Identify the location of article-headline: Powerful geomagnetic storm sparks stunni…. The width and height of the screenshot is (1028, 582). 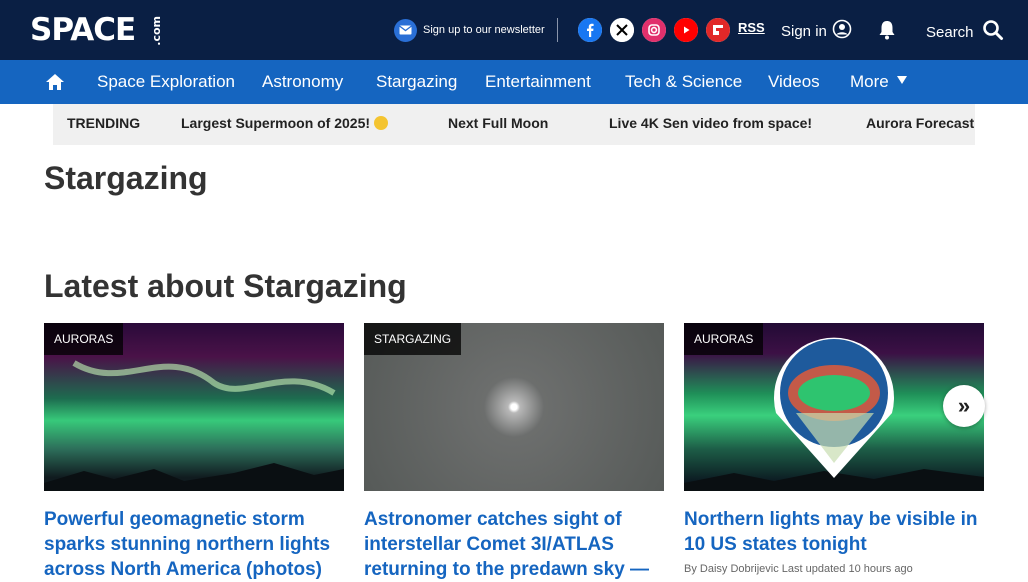
(194, 544).